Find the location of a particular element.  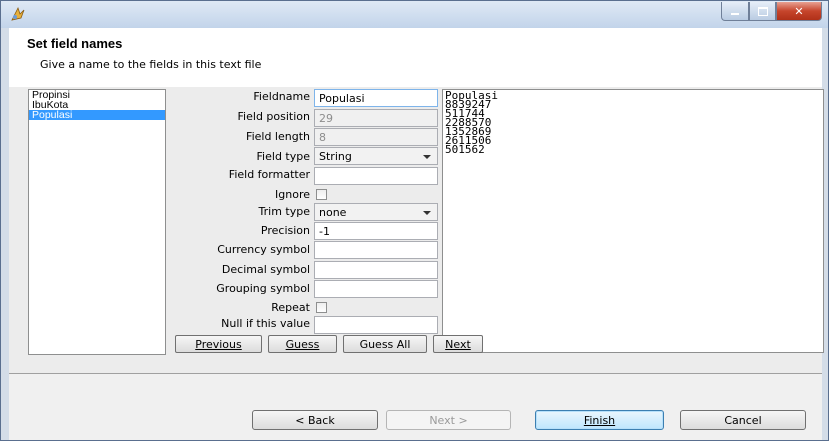

field-position-input: 29 is located at coordinates (376, 118).